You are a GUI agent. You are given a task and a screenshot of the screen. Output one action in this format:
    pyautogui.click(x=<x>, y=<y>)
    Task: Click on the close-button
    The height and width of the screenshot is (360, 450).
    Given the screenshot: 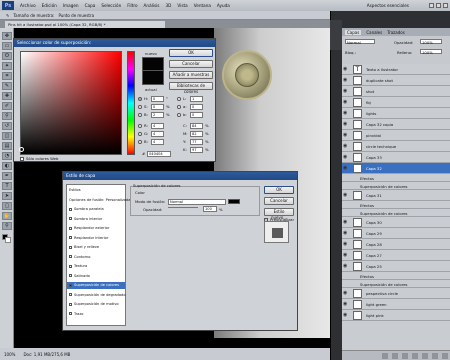 What is the action you would take?
    pyautogui.click(x=445, y=5)
    